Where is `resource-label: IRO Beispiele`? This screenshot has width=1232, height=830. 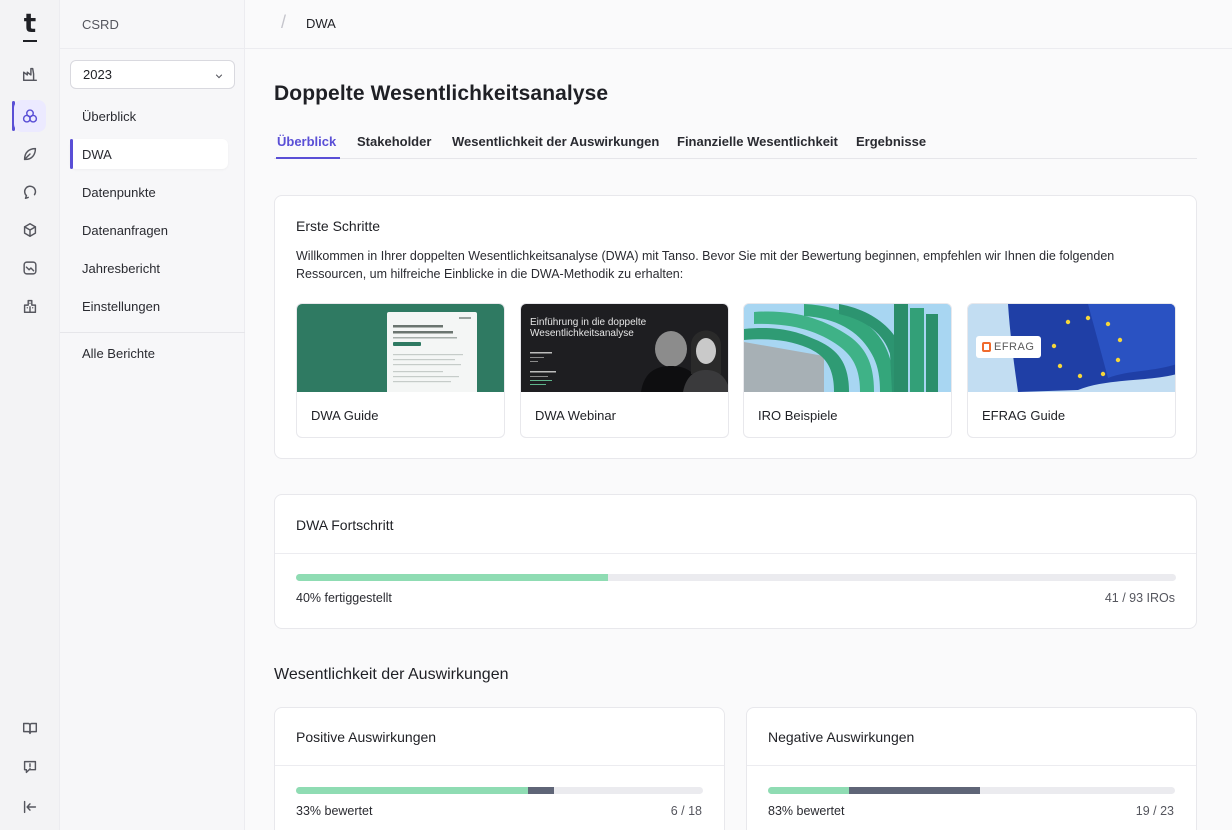 resource-label: IRO Beispiele is located at coordinates (798, 415).